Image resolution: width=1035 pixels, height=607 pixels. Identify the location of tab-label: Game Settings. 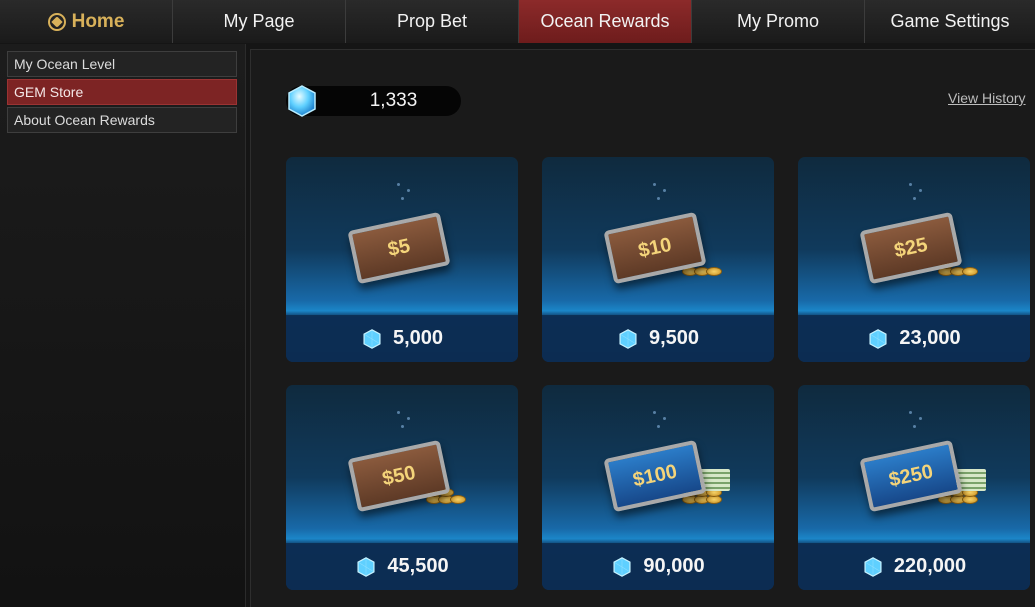
(950, 21).